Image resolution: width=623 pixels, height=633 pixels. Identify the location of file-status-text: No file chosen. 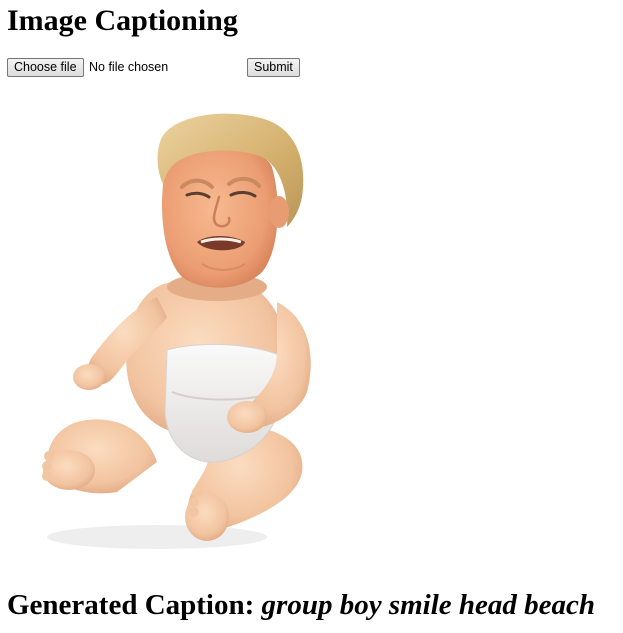
(129, 67).